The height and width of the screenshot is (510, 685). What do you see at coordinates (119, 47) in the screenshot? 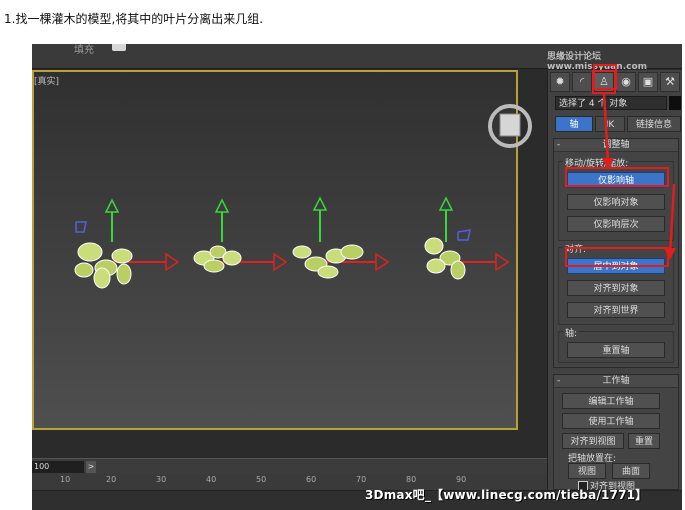
I see `fill-dropdown` at bounding box center [119, 47].